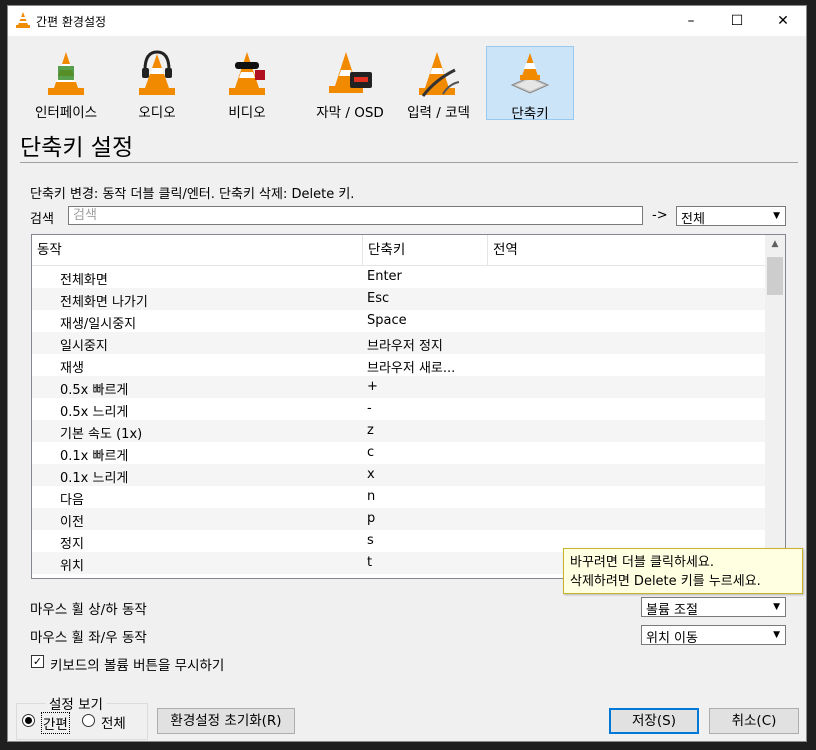 Image resolution: width=816 pixels, height=750 pixels. Describe the element at coordinates (530, 73) in the screenshot. I see `hotkeys-icon` at that location.